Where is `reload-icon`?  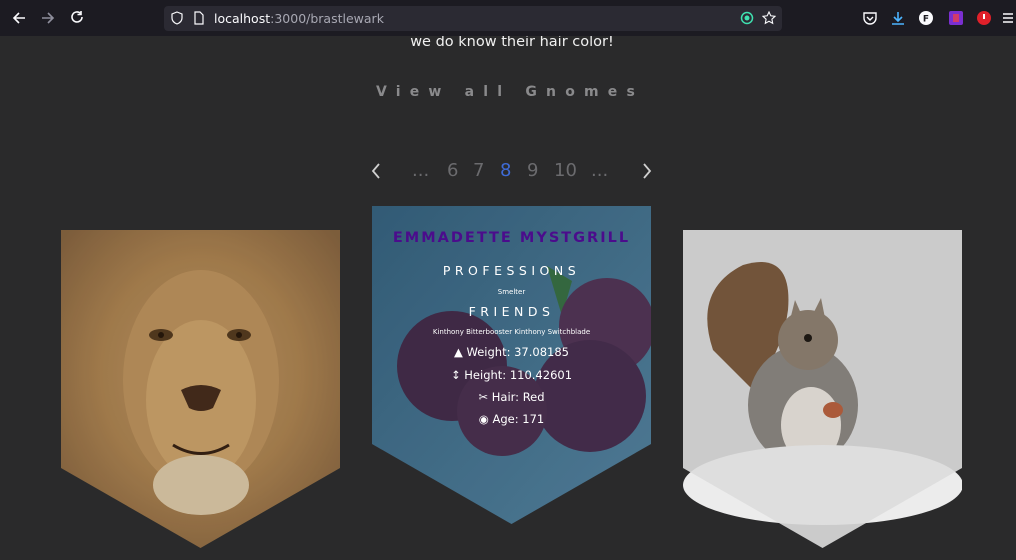 reload-icon is located at coordinates (77, 18).